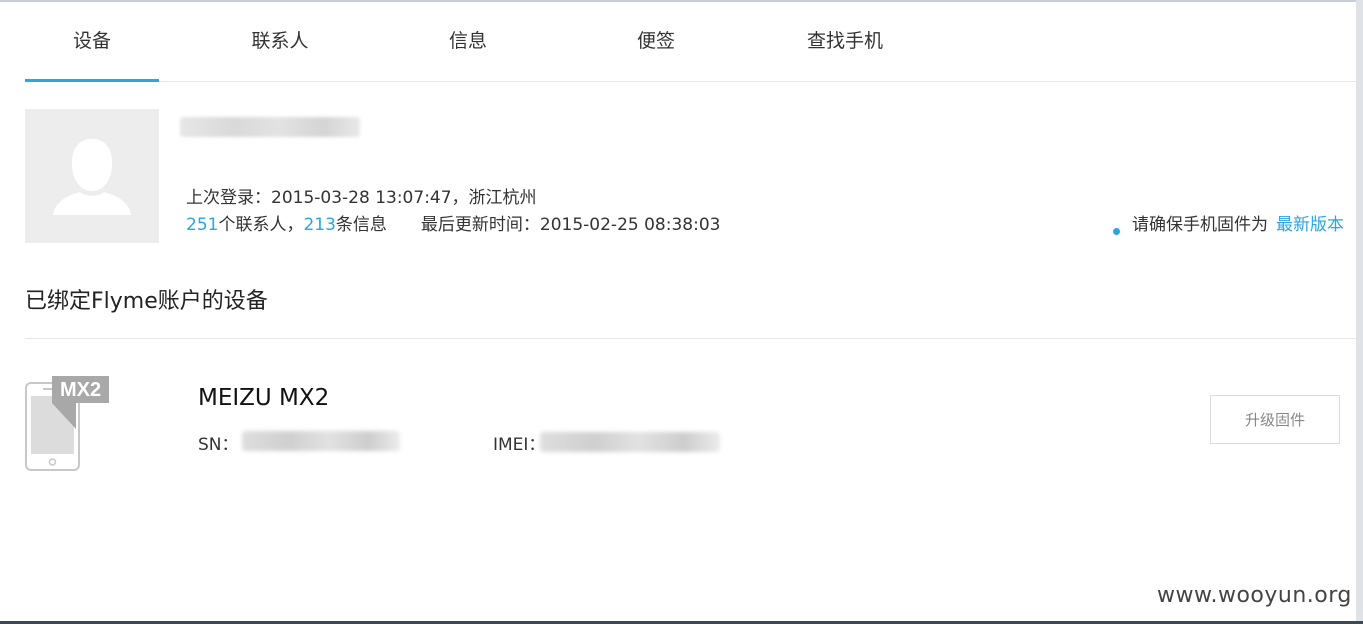  Describe the element at coordinates (202, 225) in the screenshot. I see `contacts-count: 251` at that location.